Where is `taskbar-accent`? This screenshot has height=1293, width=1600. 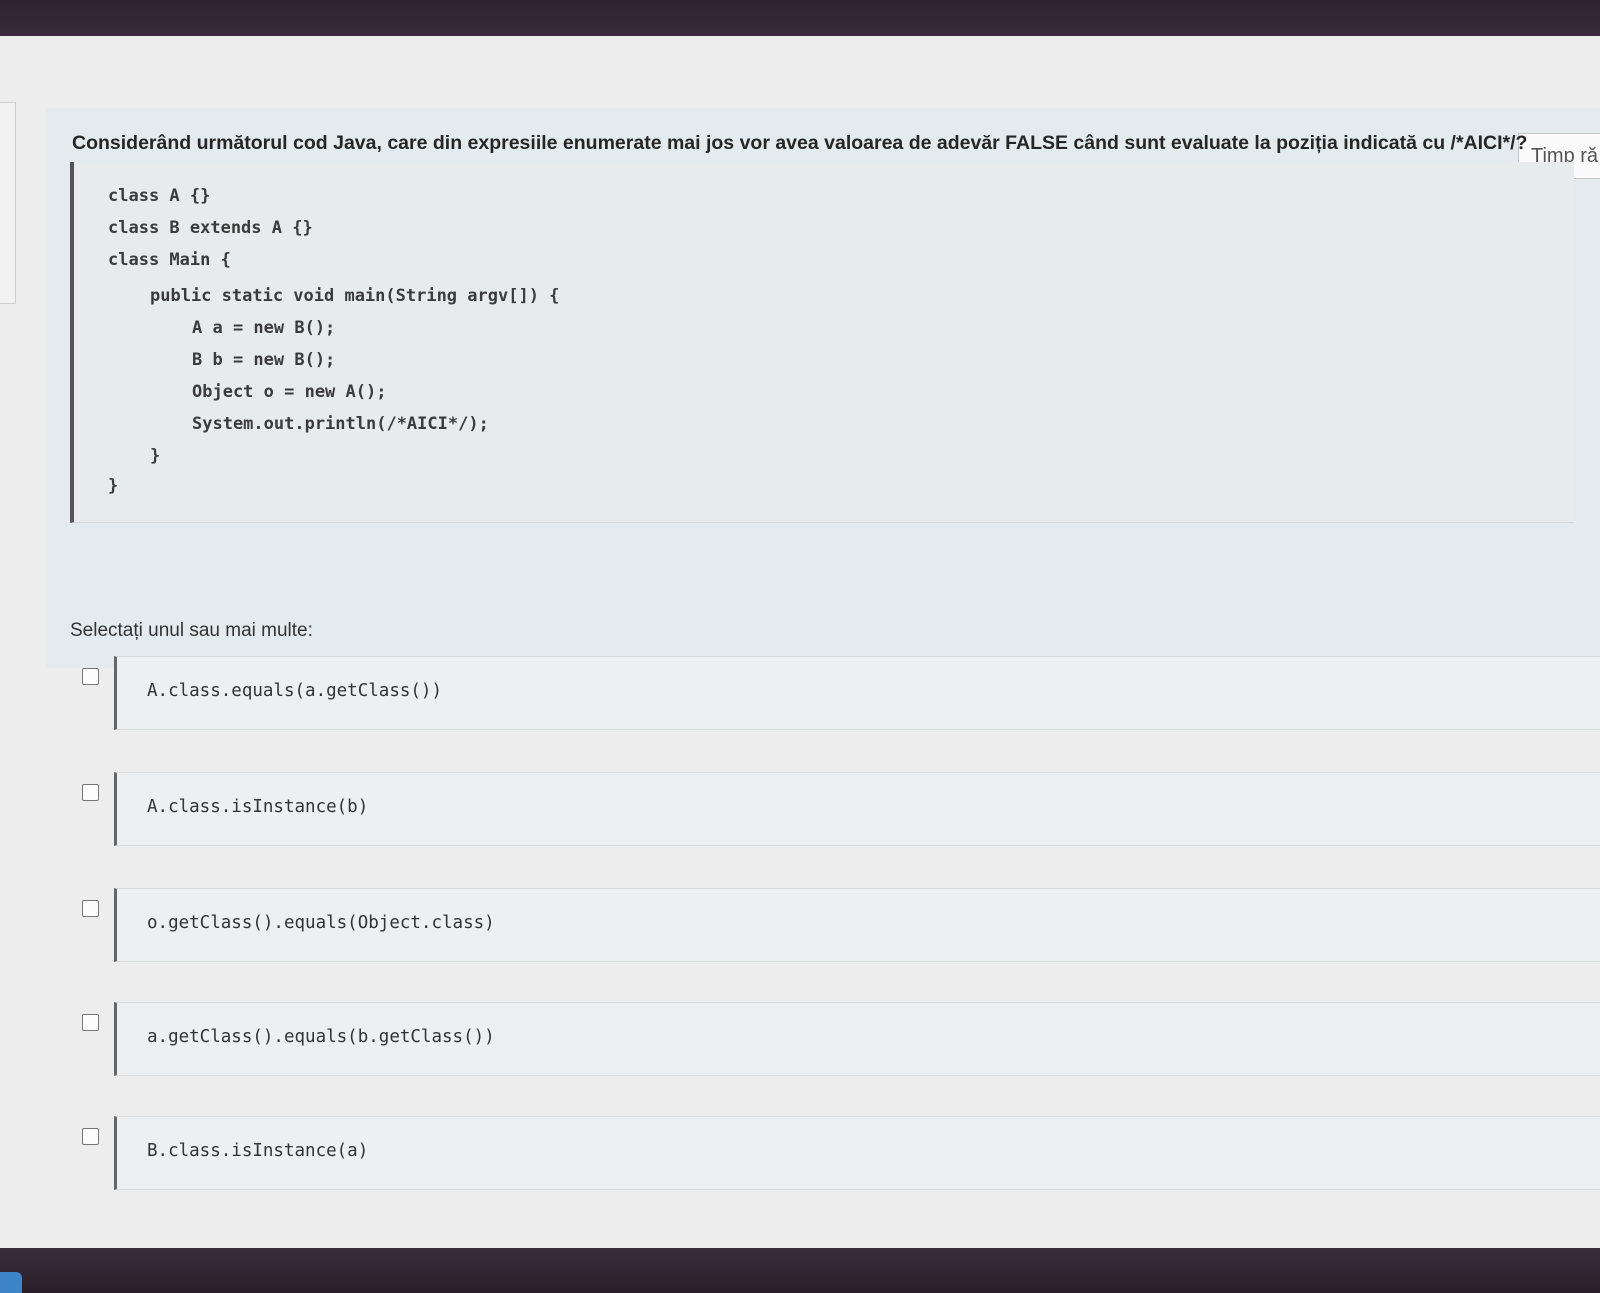 taskbar-accent is located at coordinates (11, 1282).